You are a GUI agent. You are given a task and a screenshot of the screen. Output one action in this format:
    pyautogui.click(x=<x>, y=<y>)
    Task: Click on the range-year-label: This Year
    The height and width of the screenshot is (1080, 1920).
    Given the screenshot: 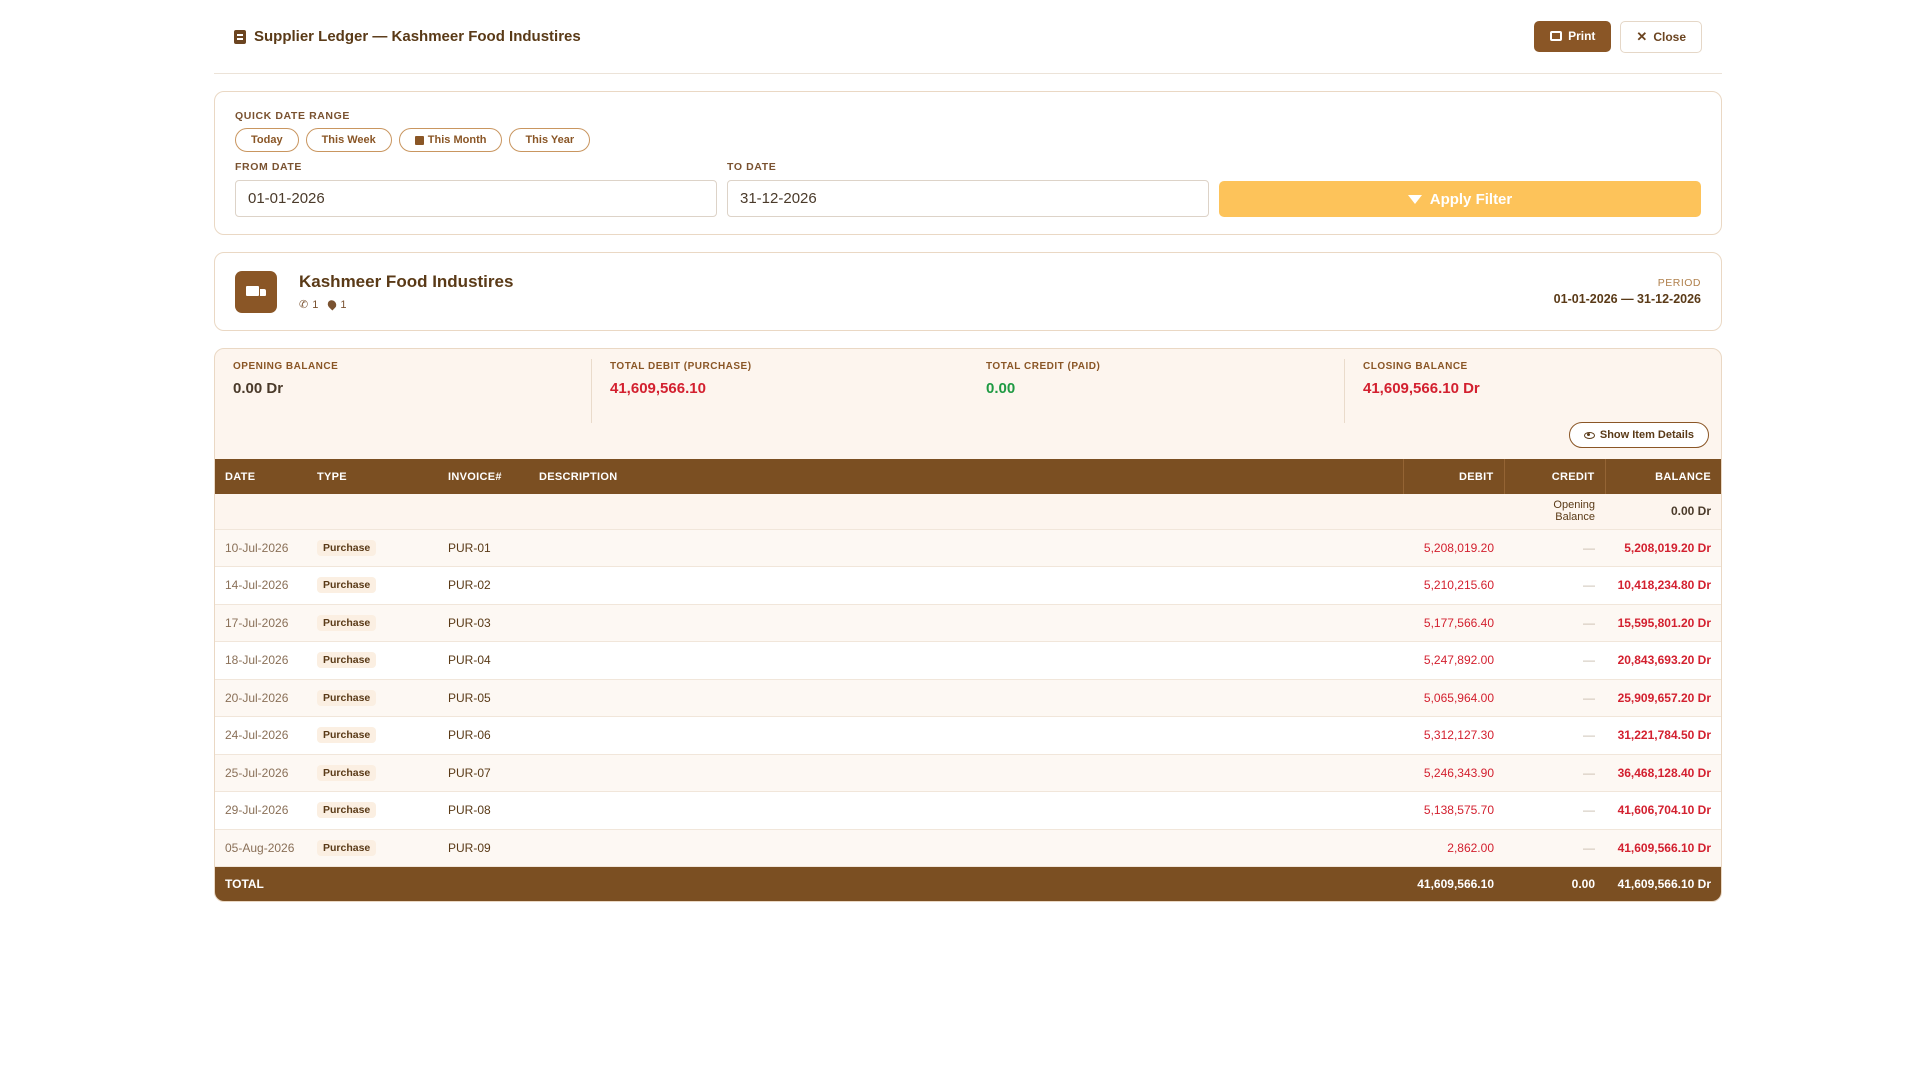 What is the action you would take?
    pyautogui.click(x=550, y=140)
    